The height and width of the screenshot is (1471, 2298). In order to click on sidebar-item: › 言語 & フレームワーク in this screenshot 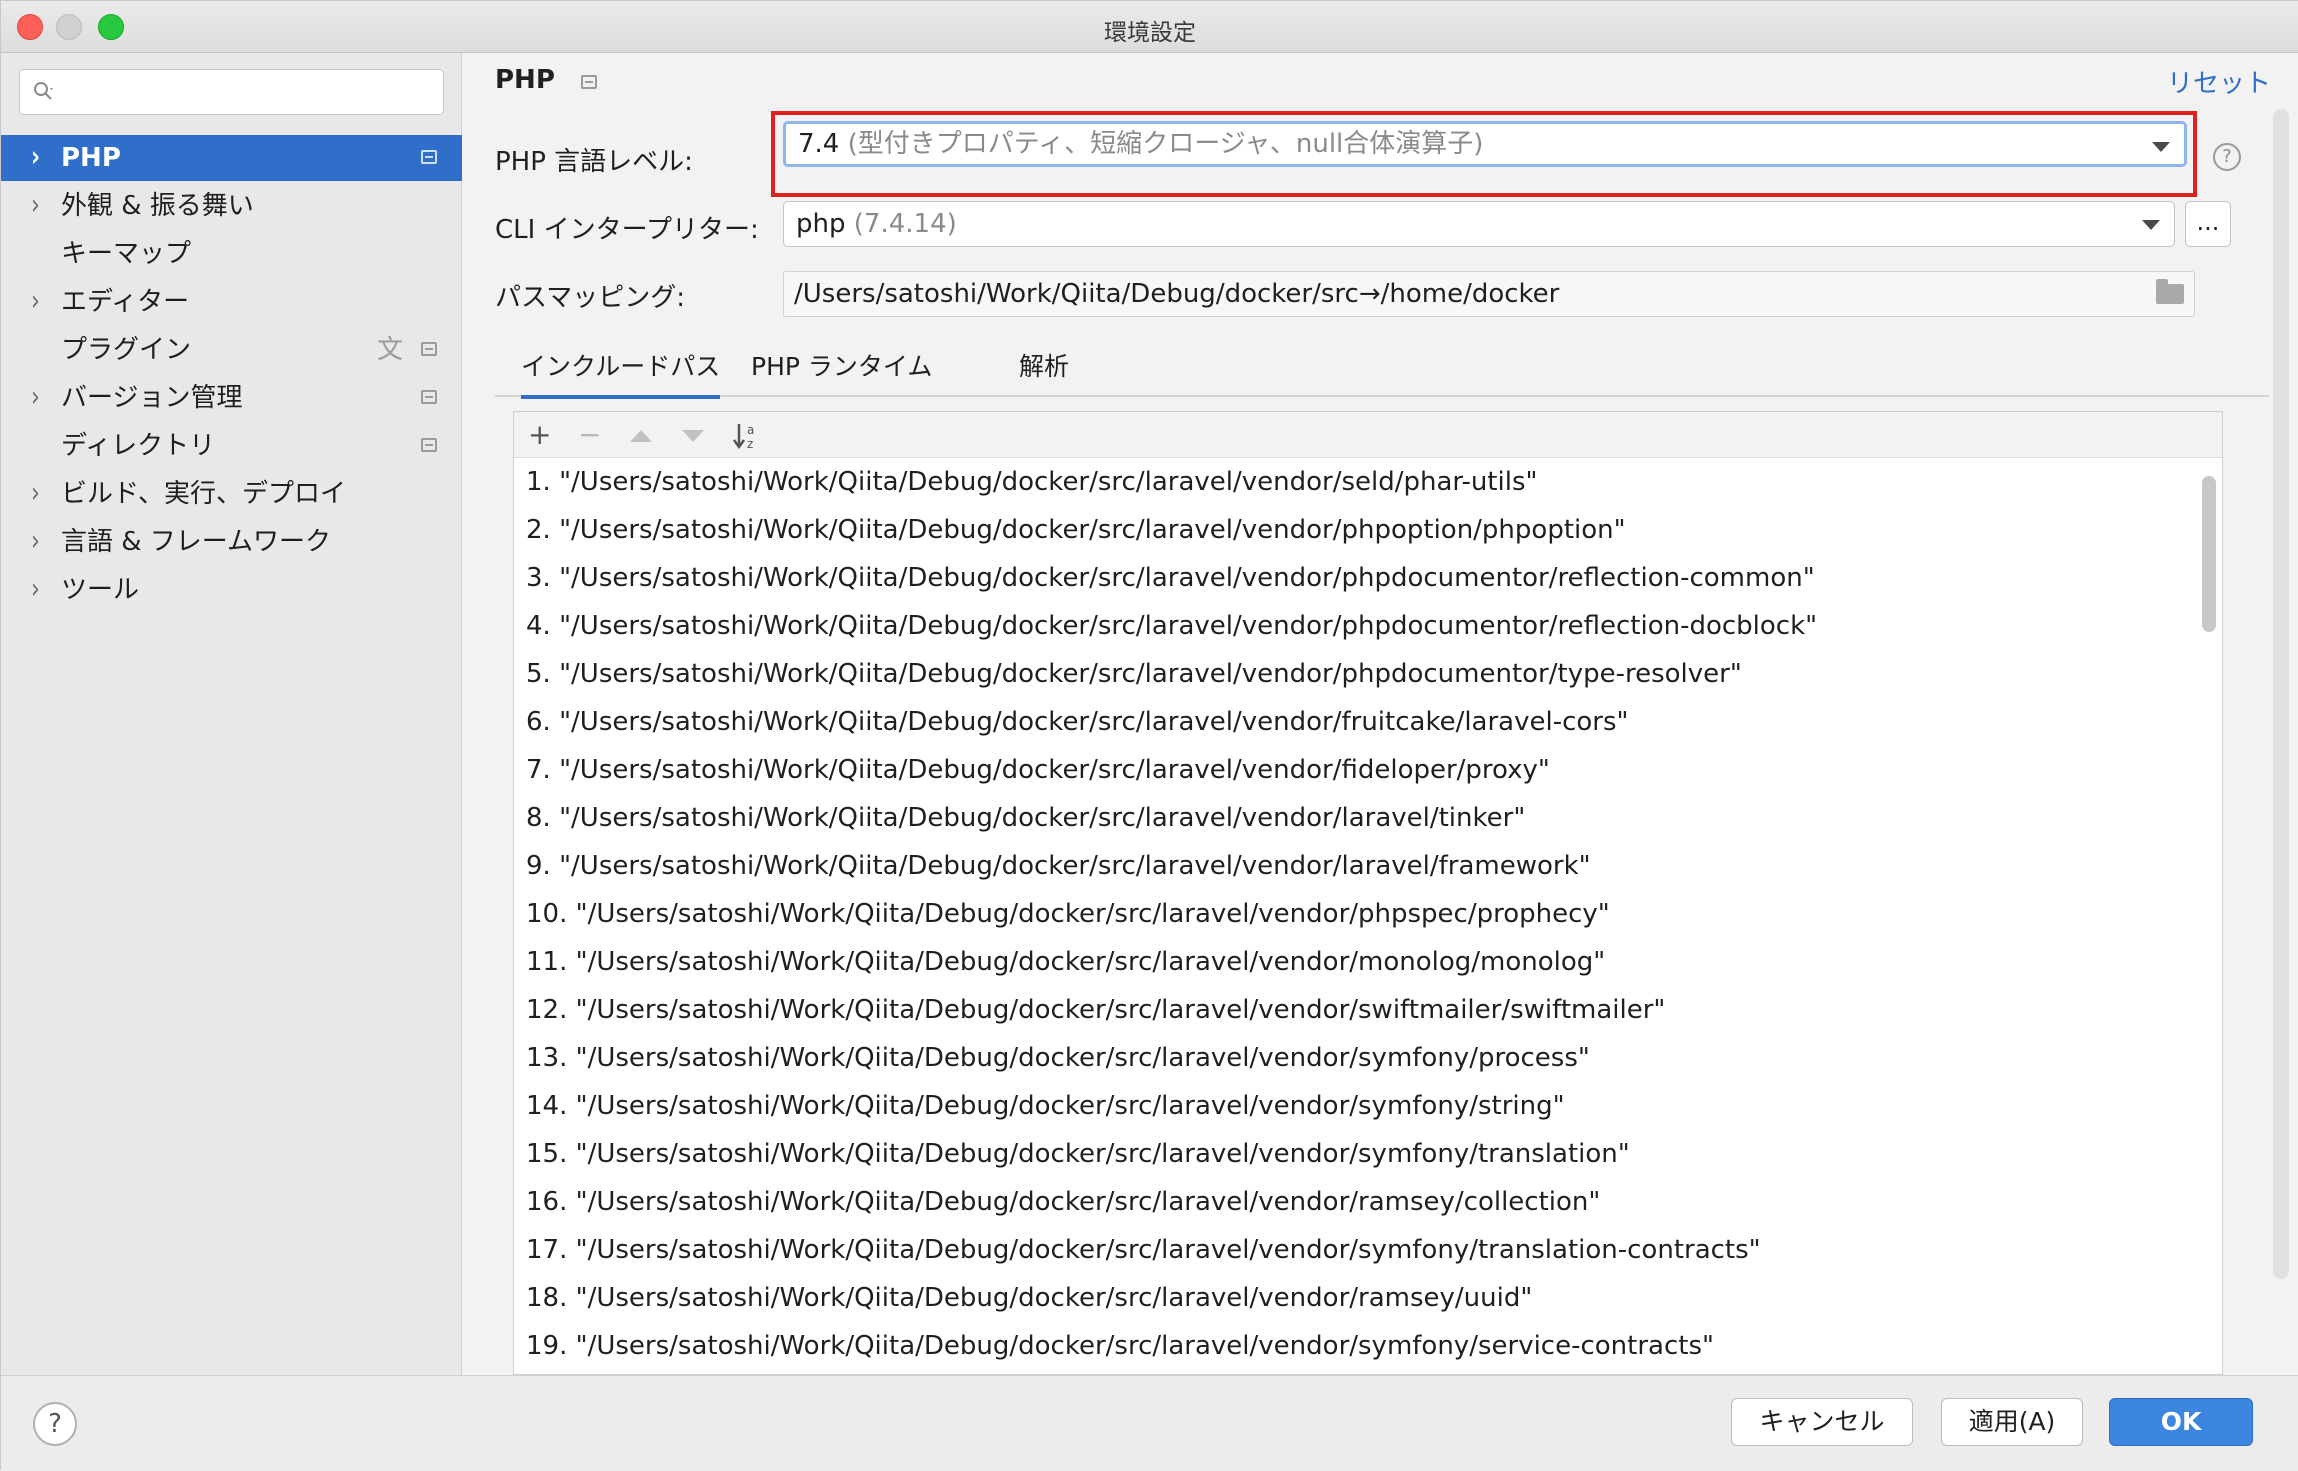, I will do `click(231, 542)`.